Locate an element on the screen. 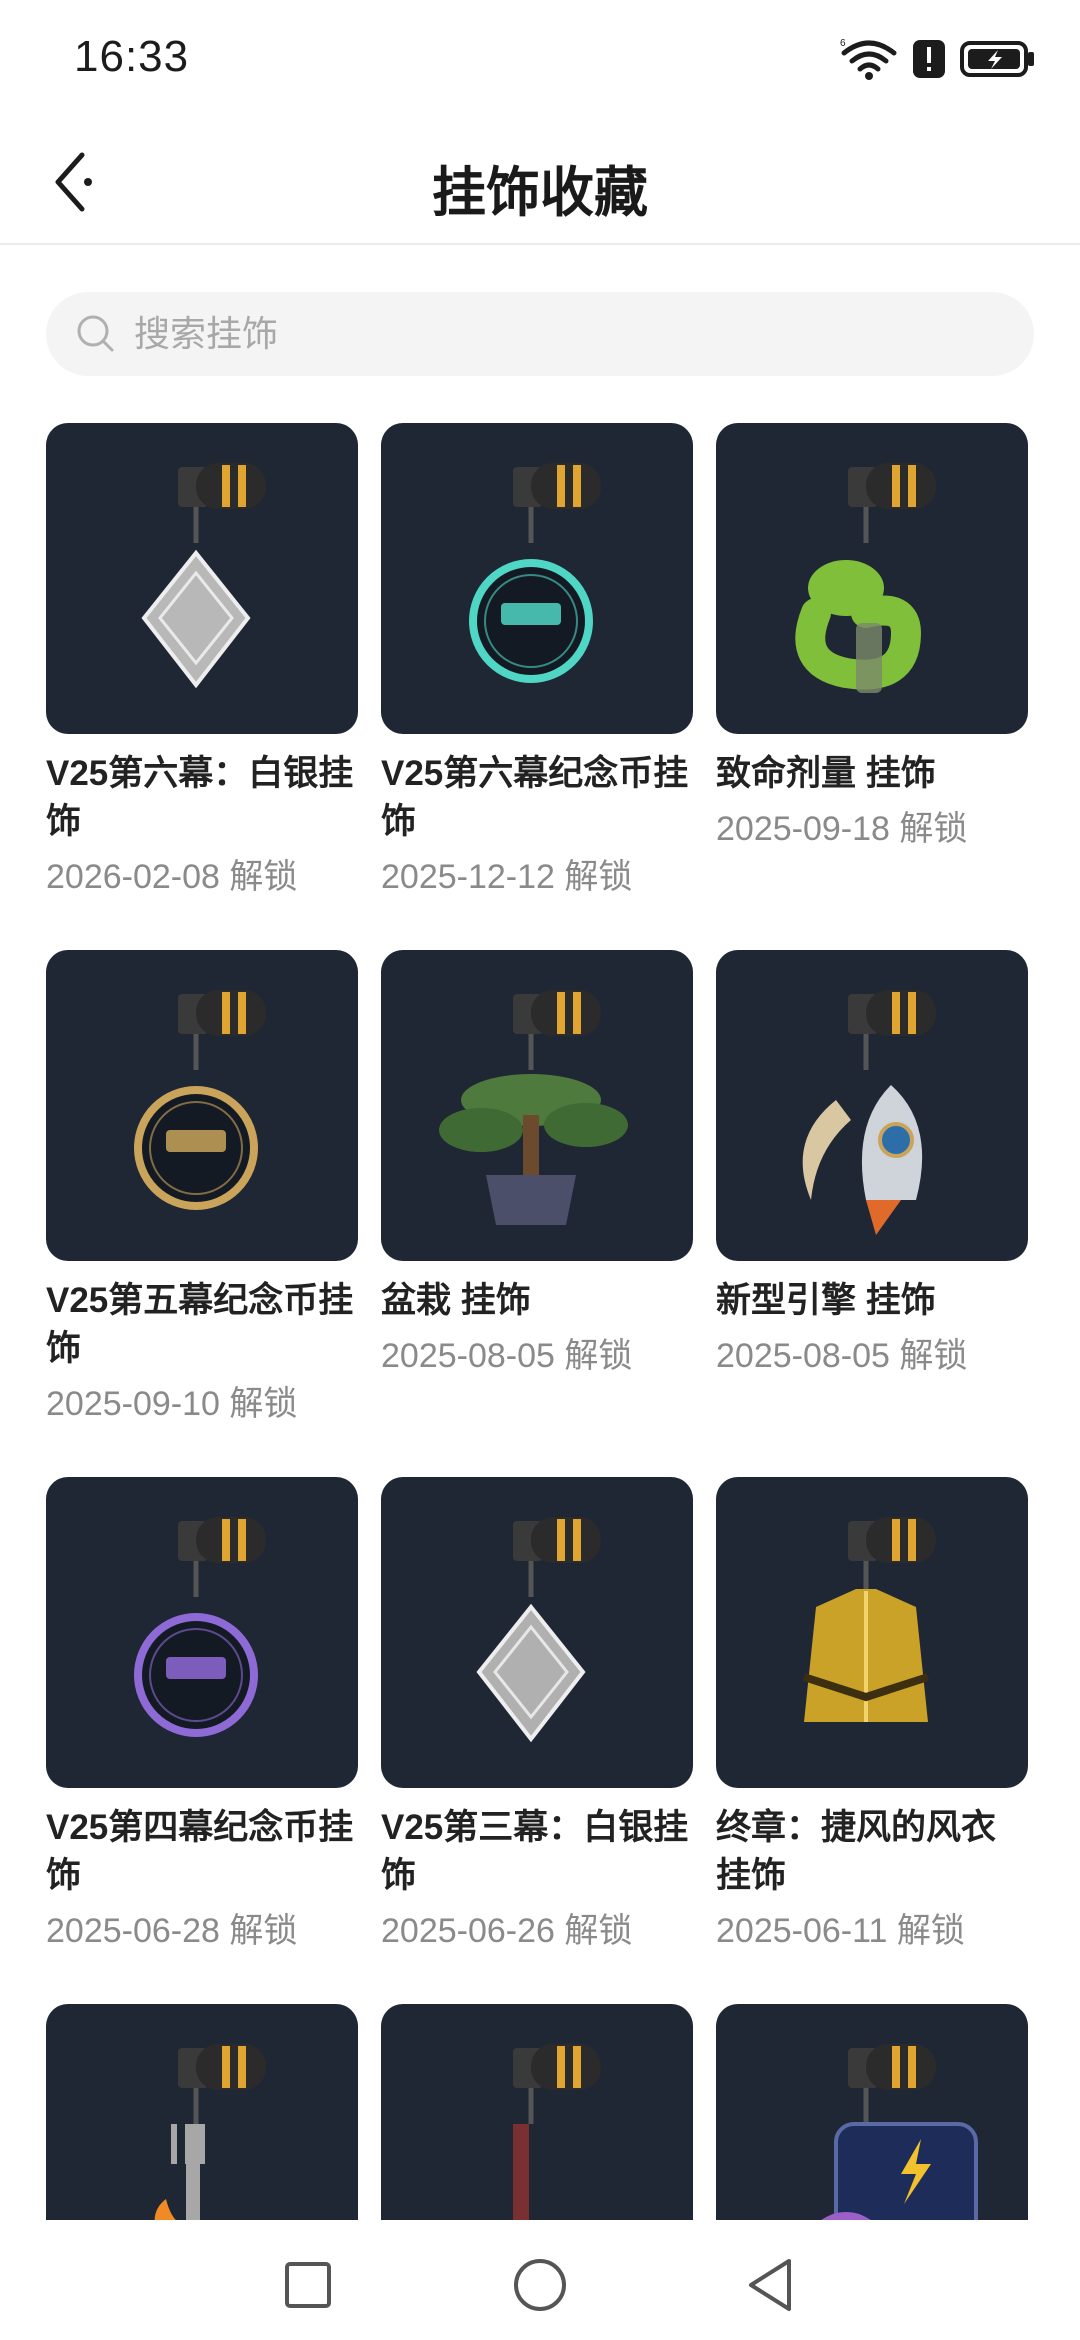 This screenshot has height=2340, width=1080. wifi-icon: 6 is located at coordinates (868, 59).